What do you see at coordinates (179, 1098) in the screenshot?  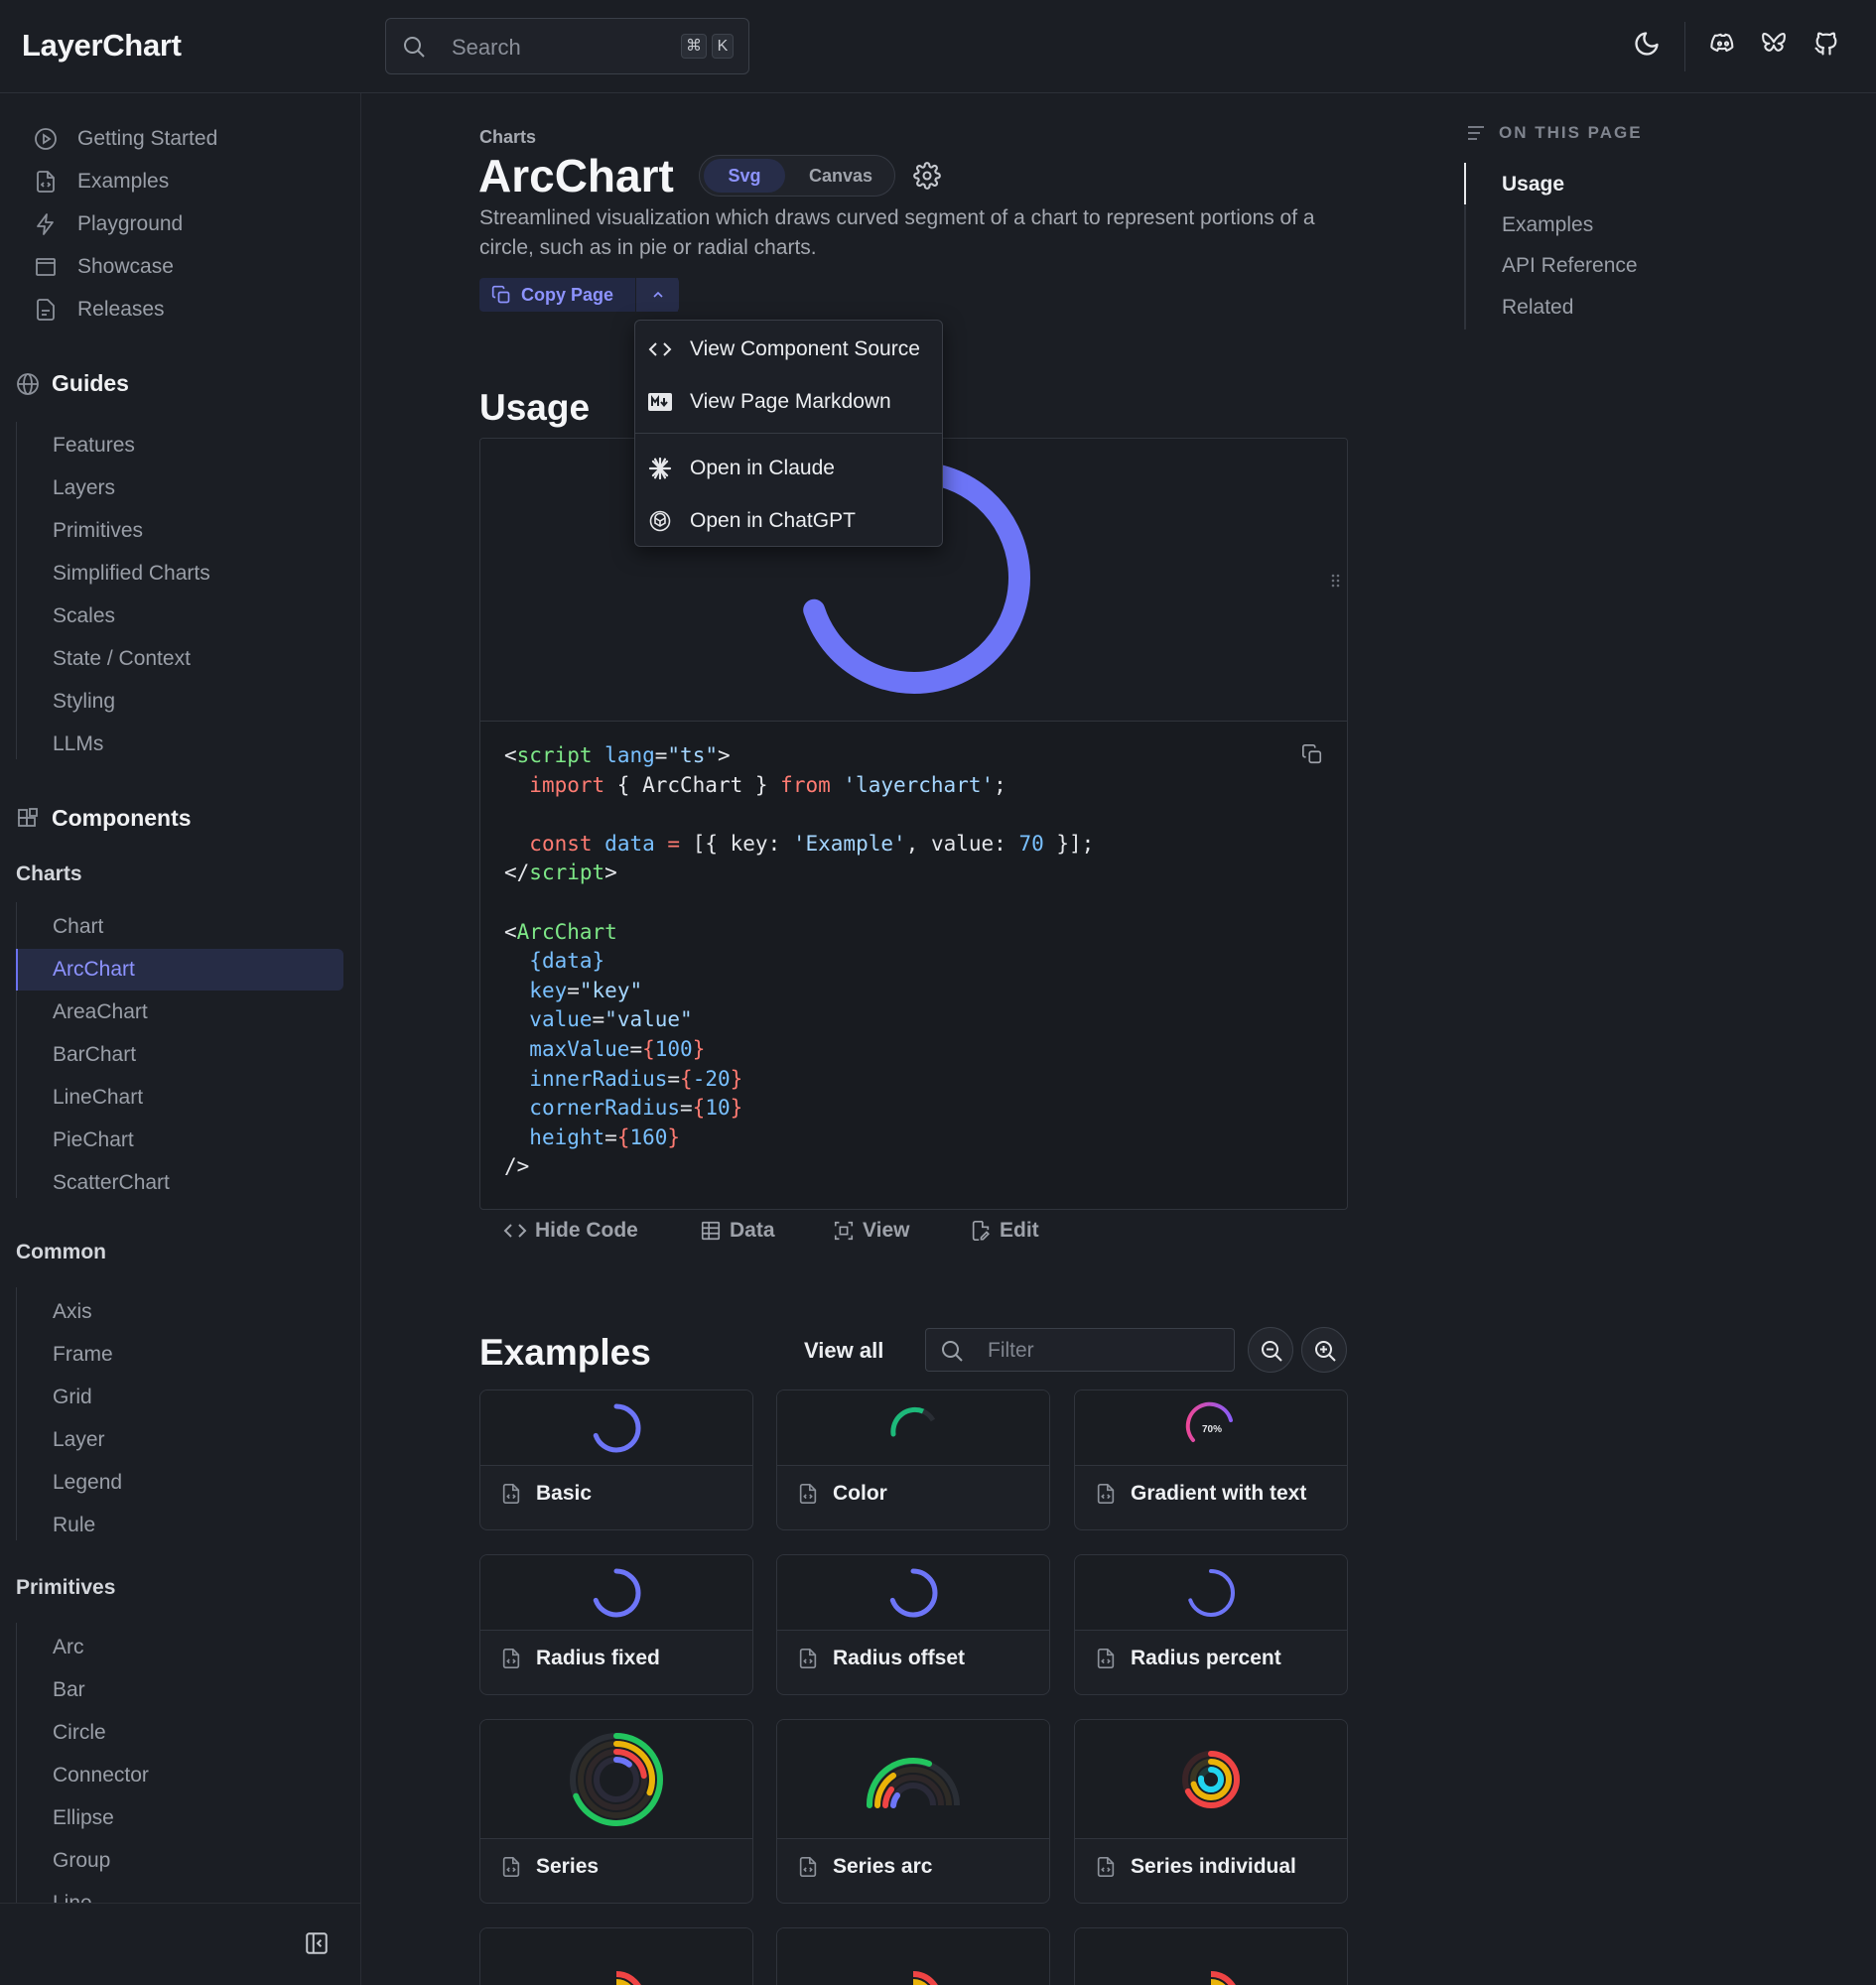 I see `sidebar-item-linechart: LineChart` at bounding box center [179, 1098].